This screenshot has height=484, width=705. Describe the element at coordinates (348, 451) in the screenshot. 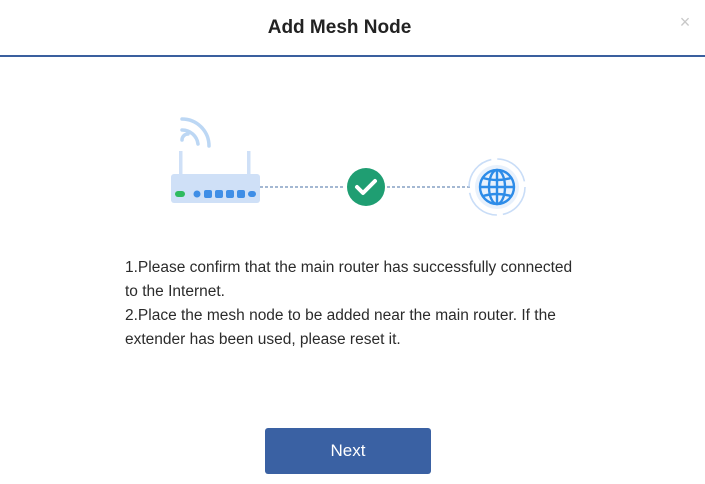

I see `next-button: Next` at that location.